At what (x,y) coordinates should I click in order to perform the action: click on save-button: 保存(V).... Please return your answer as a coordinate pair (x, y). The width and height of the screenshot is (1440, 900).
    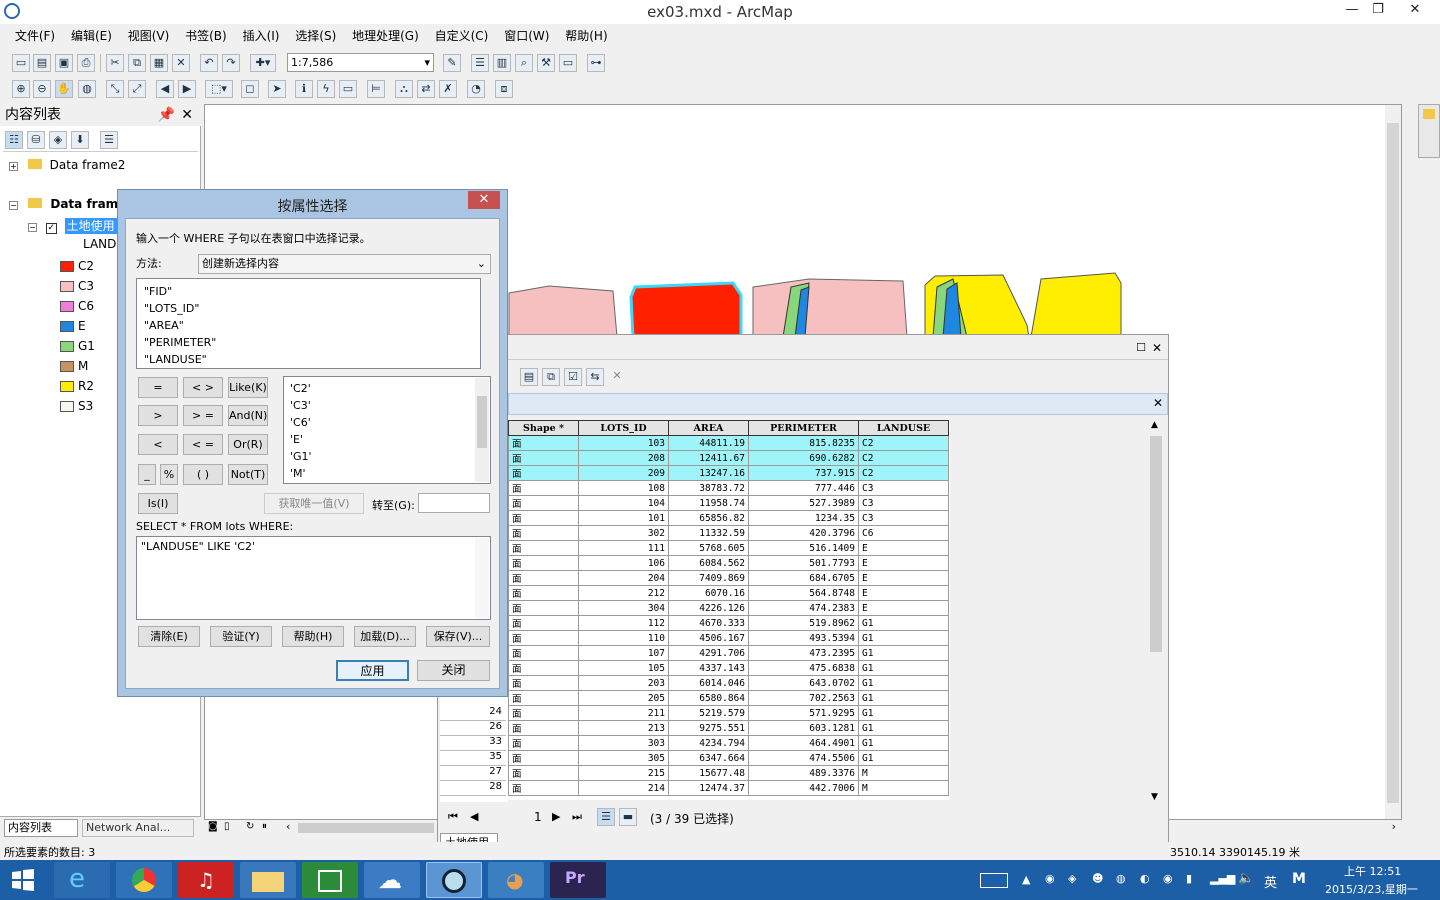
    Looking at the image, I should click on (458, 636).